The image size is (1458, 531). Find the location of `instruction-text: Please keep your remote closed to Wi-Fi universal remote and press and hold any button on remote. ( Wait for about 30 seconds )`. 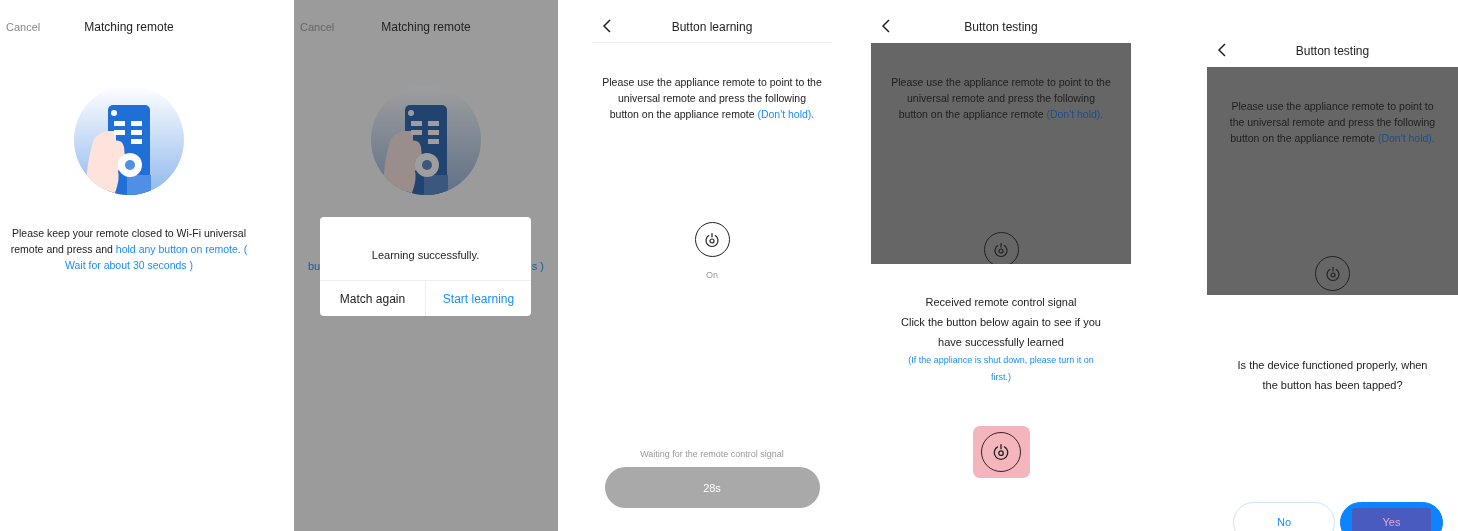

instruction-text: Please keep your remote closed to Wi-Fi universal remote and press and hold any button on remote. ( Wait for about 30 seconds ) is located at coordinates (129, 249).